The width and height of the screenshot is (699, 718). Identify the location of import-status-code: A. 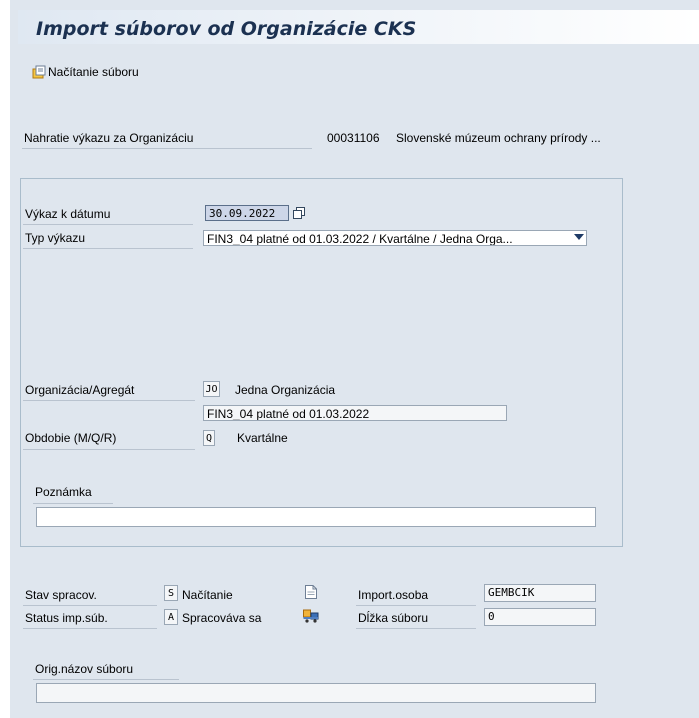
(171, 617).